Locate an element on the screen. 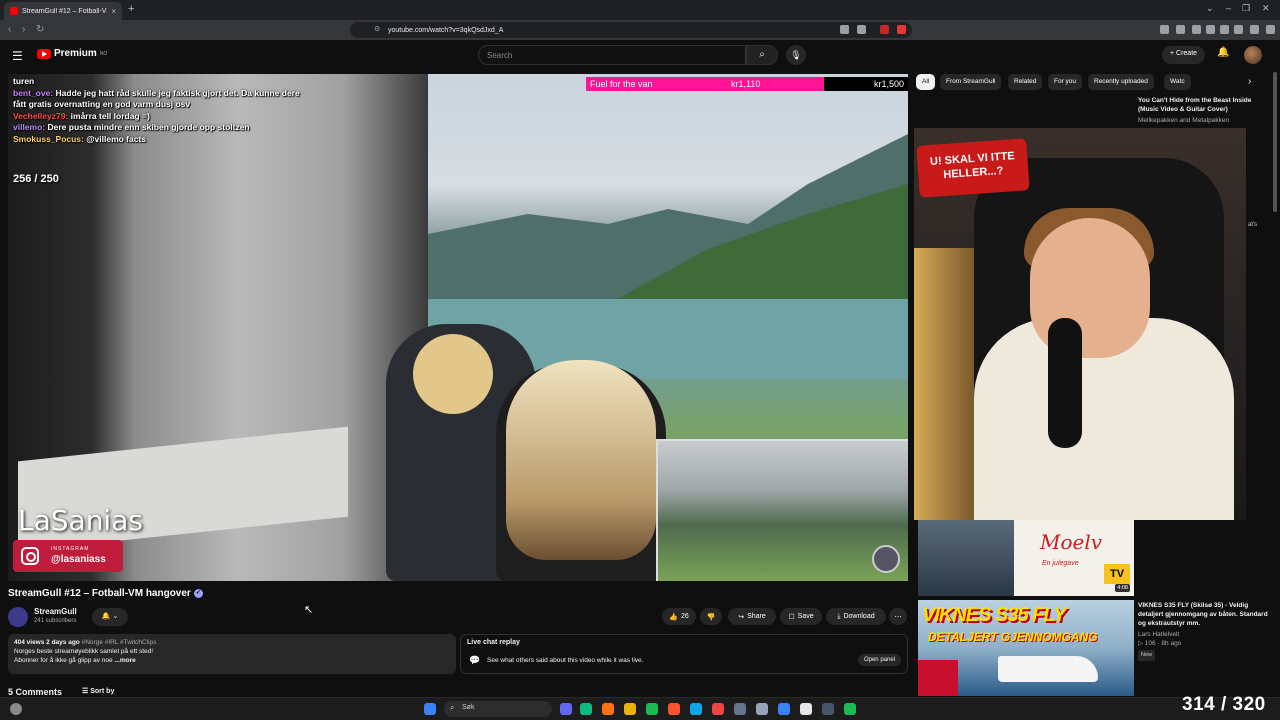  goal-label: Fuel for the van is located at coordinates (621, 84).